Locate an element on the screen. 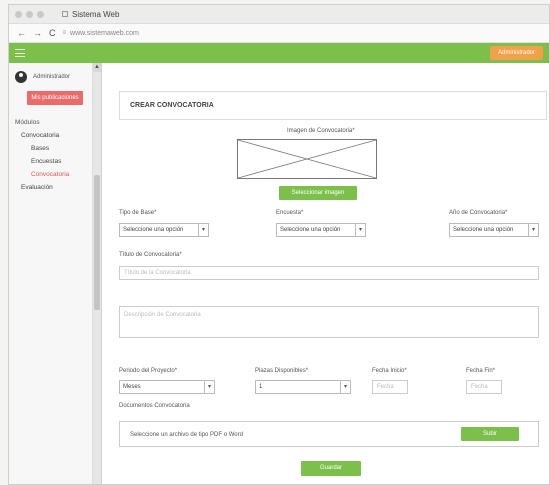  documentos-label: Documentos Convocatoria is located at coordinates (154, 406).